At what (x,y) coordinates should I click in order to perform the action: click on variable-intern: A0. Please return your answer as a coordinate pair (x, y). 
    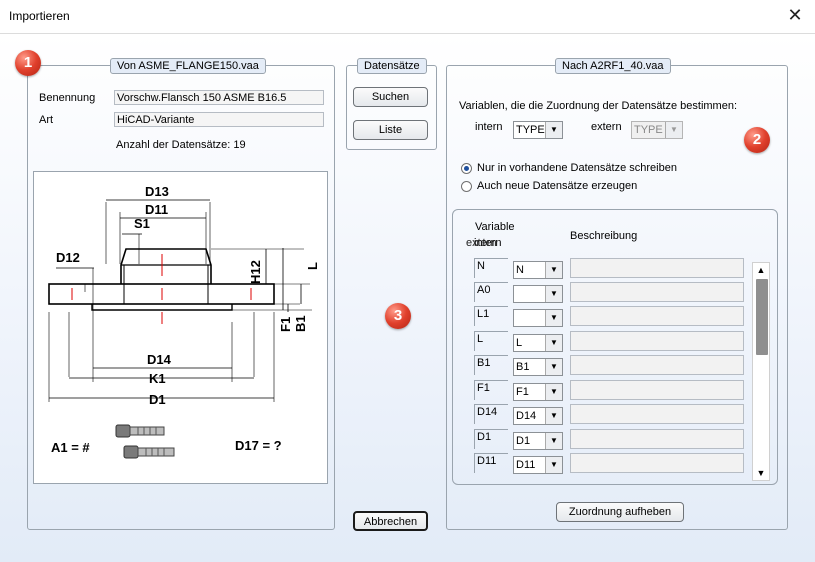
    Looking at the image, I should click on (491, 292).